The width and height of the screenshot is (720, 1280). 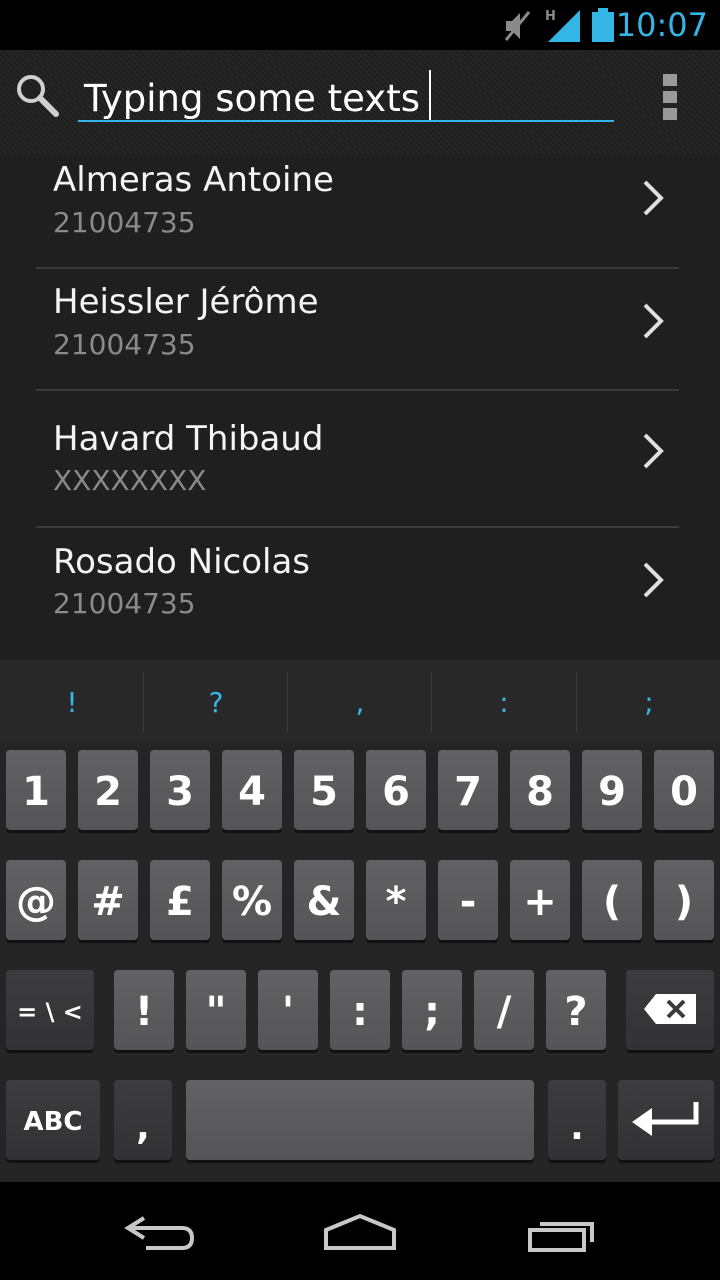 I want to click on key: 2, so click(x=108, y=790).